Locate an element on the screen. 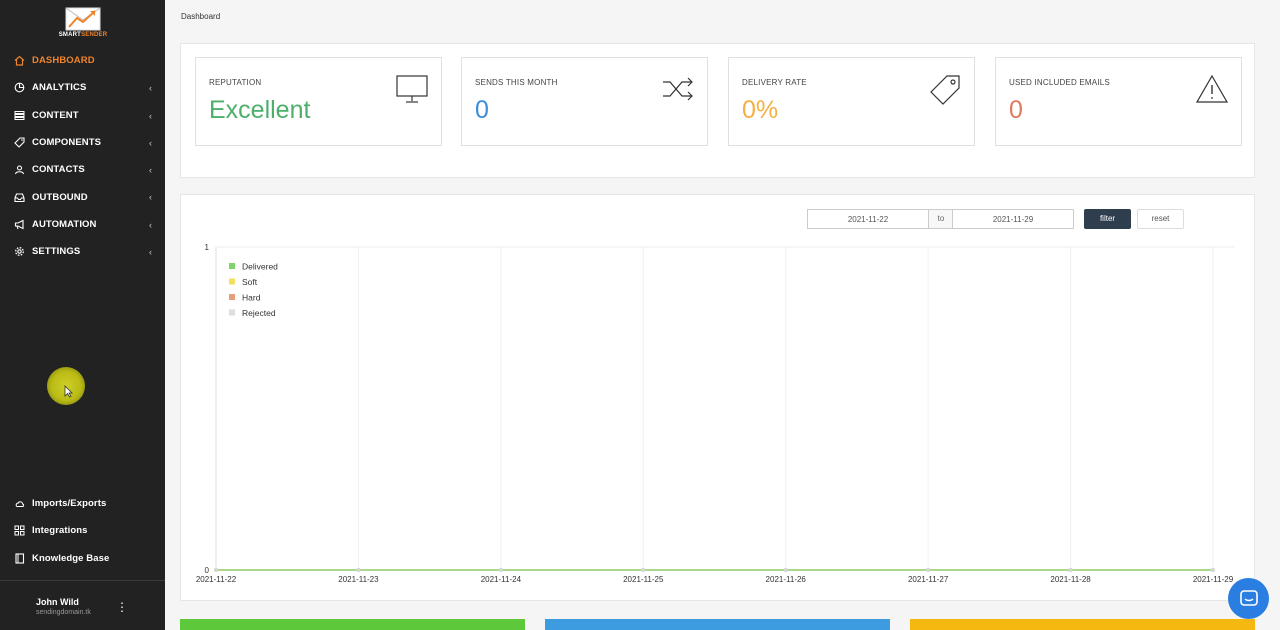 The width and height of the screenshot is (1280, 630). x-tick-label: 2021-11-28 is located at coordinates (1070, 579).